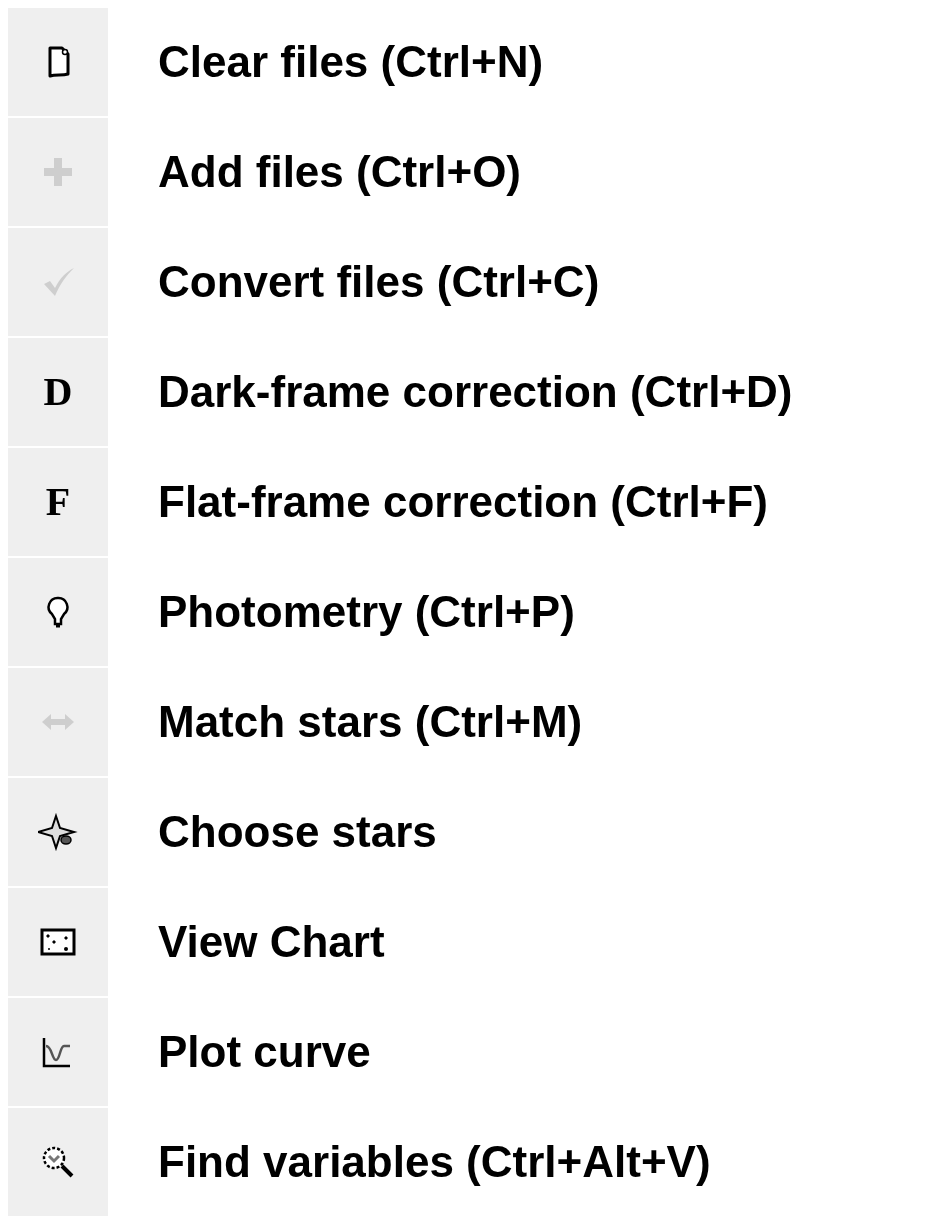 This screenshot has height=1221, width=925. I want to click on letter-icon: F, so click(58, 502).